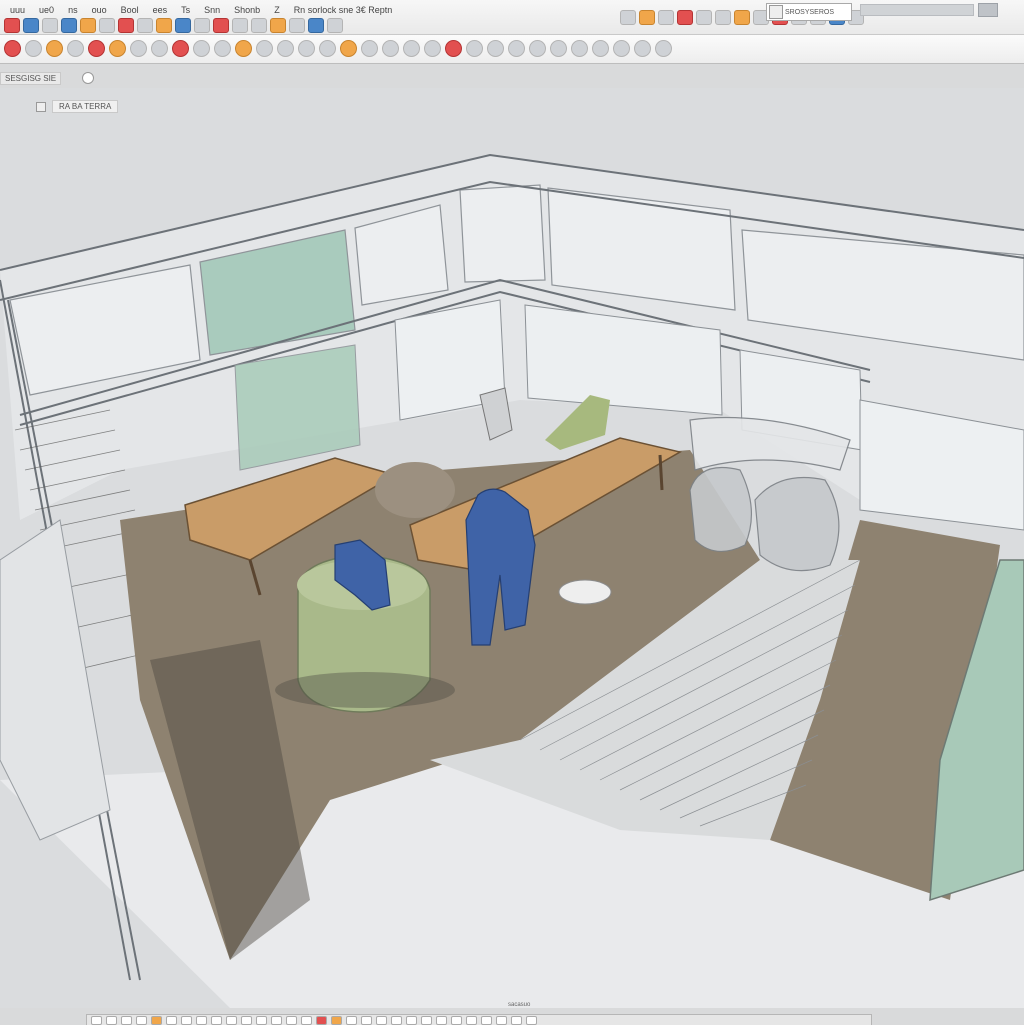  What do you see at coordinates (17, 10) in the screenshot?
I see `menu-item: uuu` at bounding box center [17, 10].